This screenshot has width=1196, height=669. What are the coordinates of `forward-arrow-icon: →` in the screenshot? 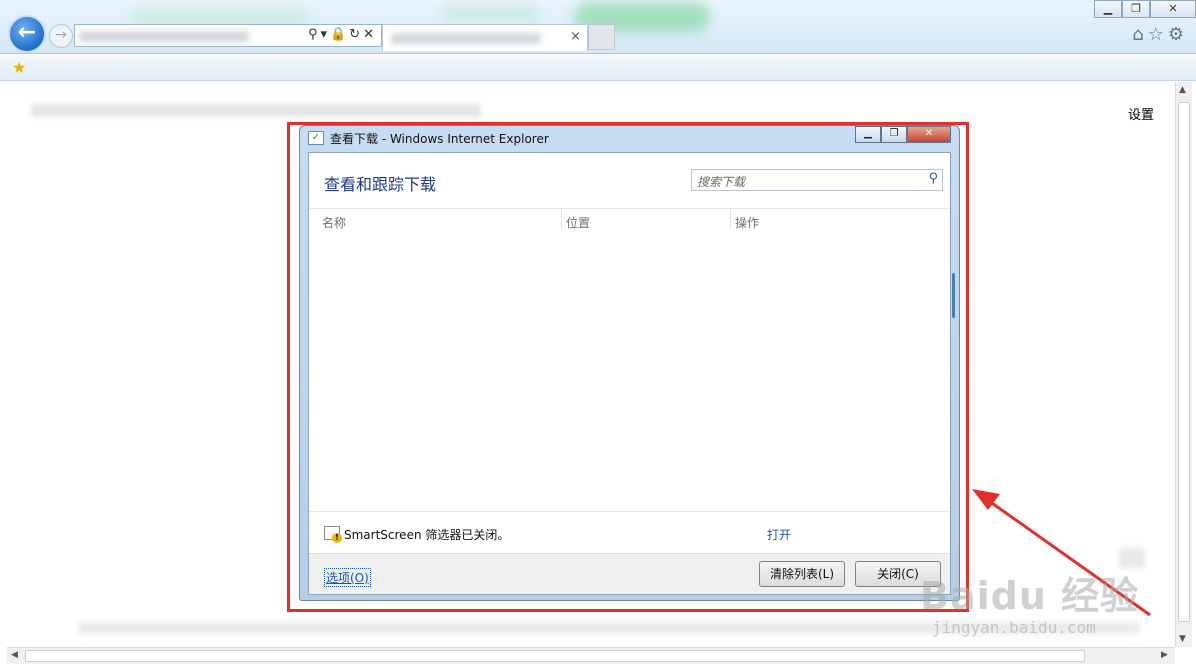 It's located at (61, 35).